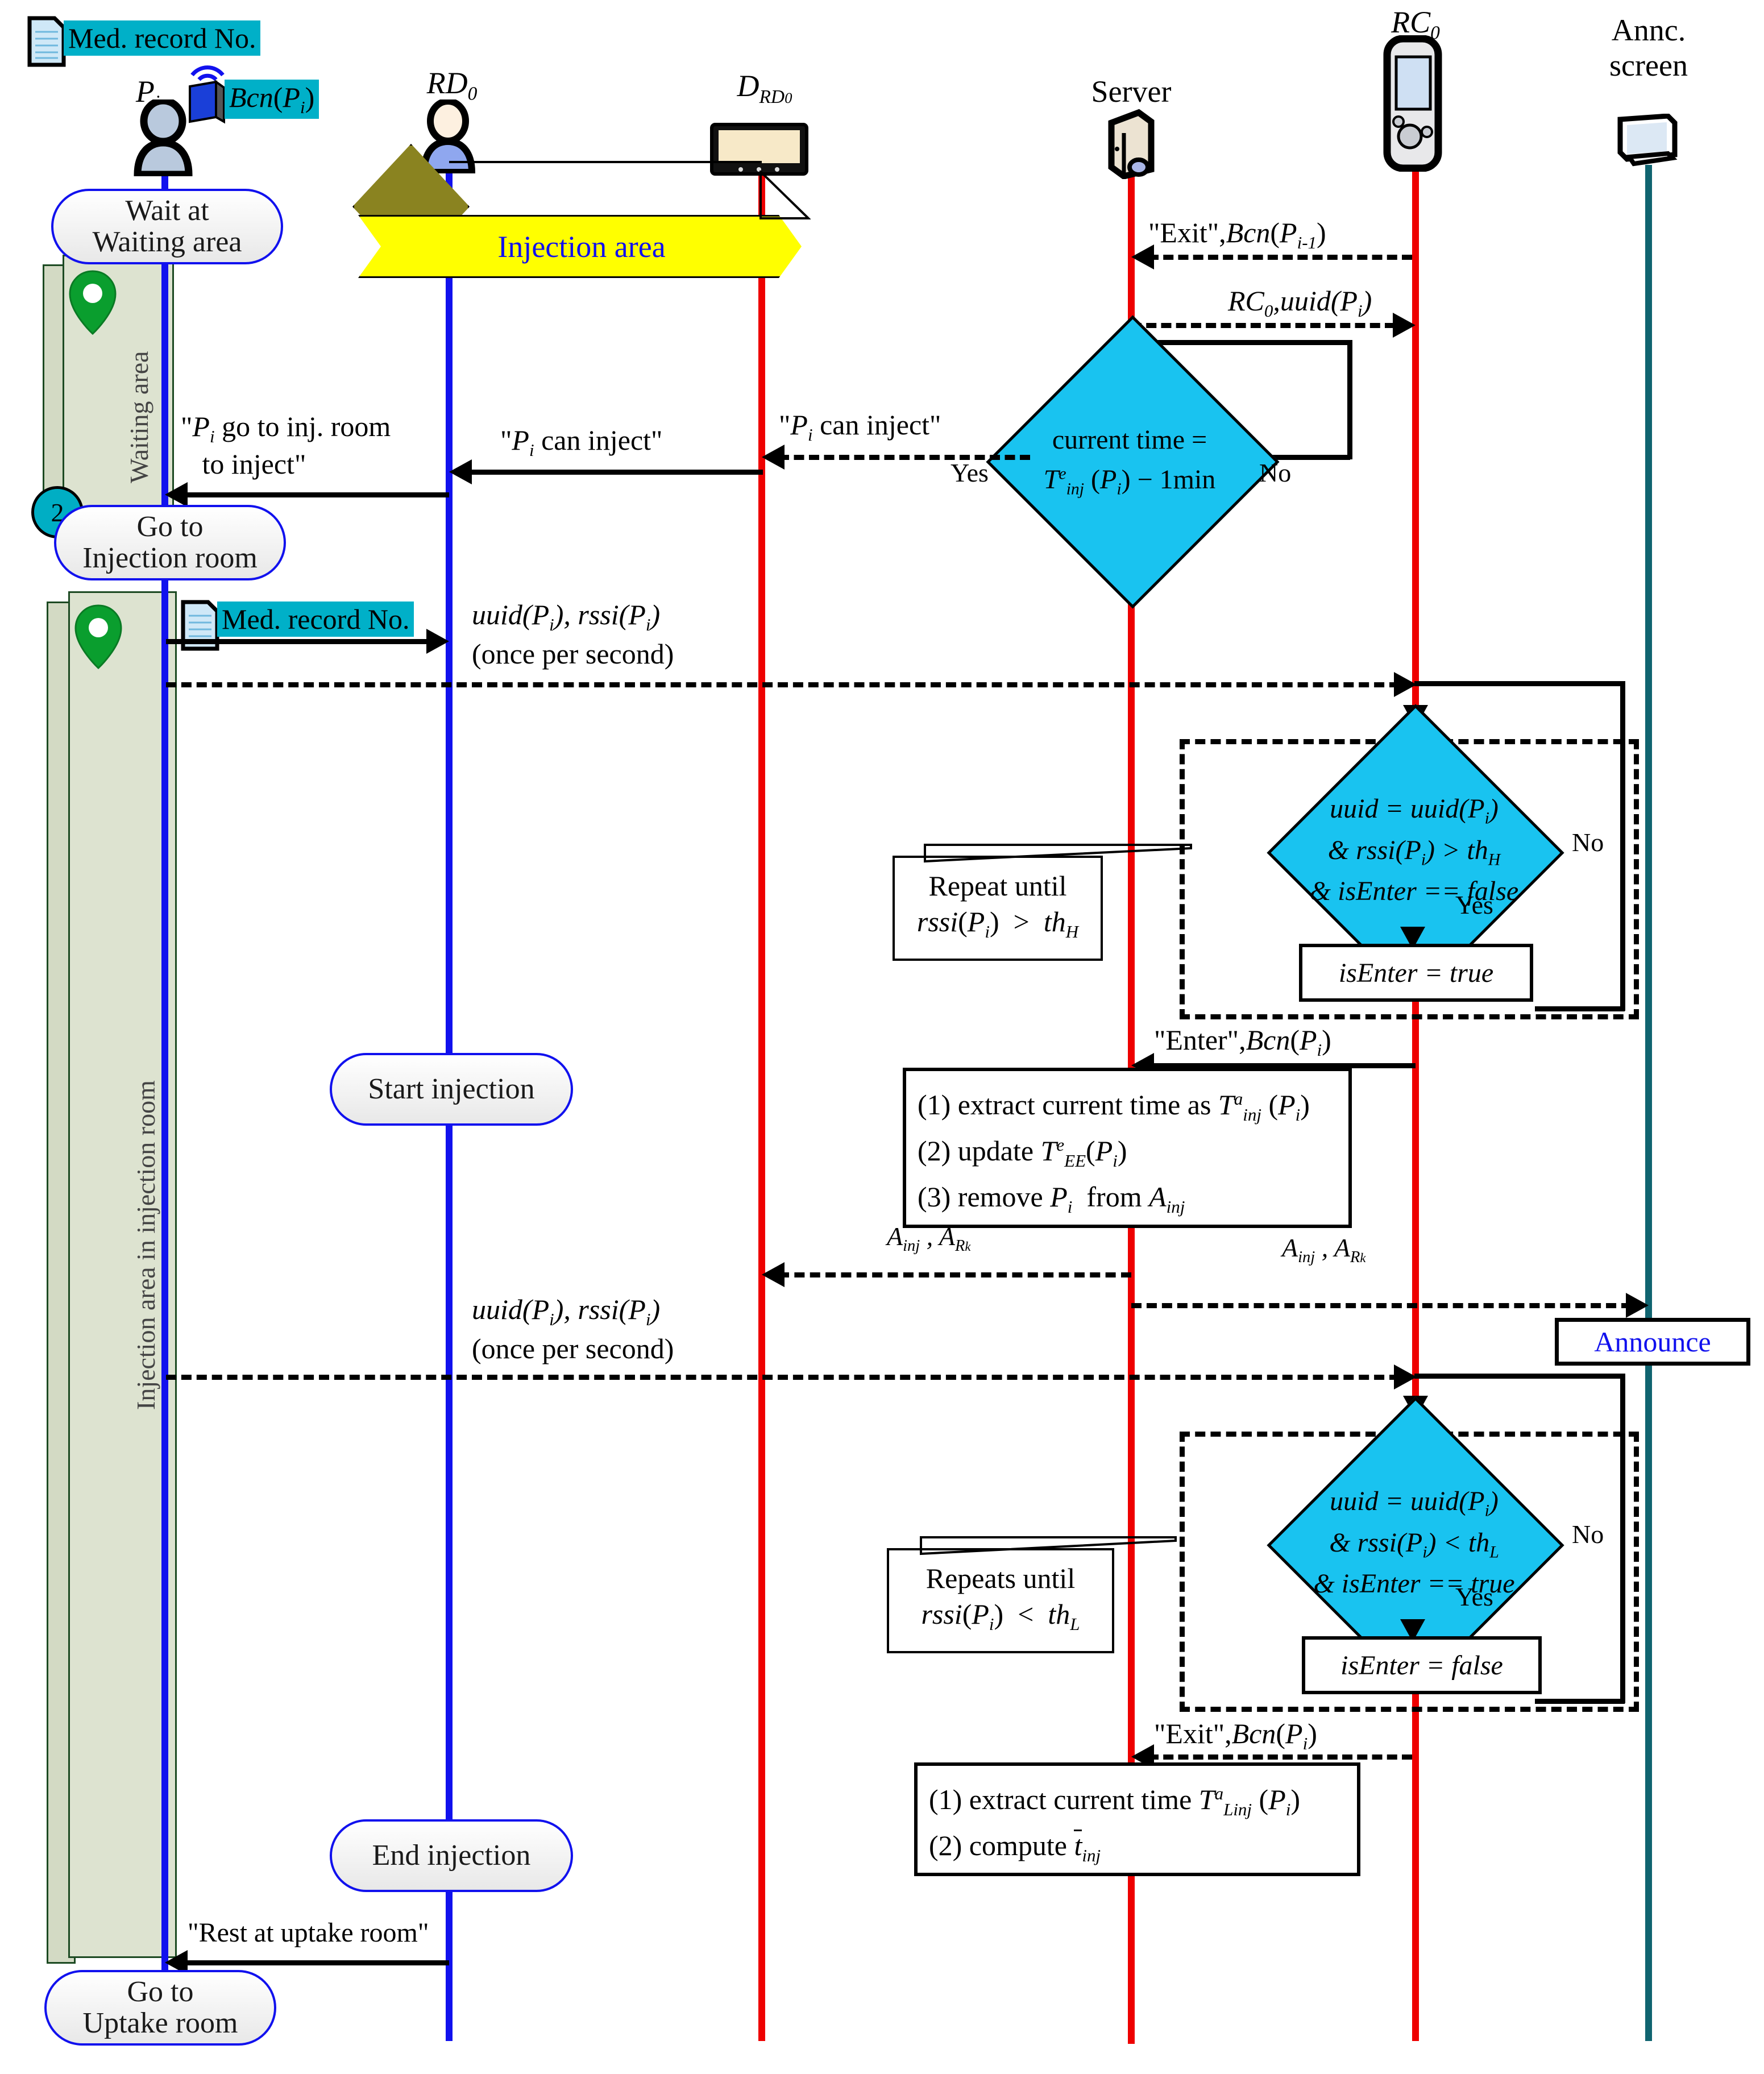 Image resolution: width=1764 pixels, height=2074 pixels. Describe the element at coordinates (1058, 853) in the screenshot. I see `note1-leader-line` at that location.